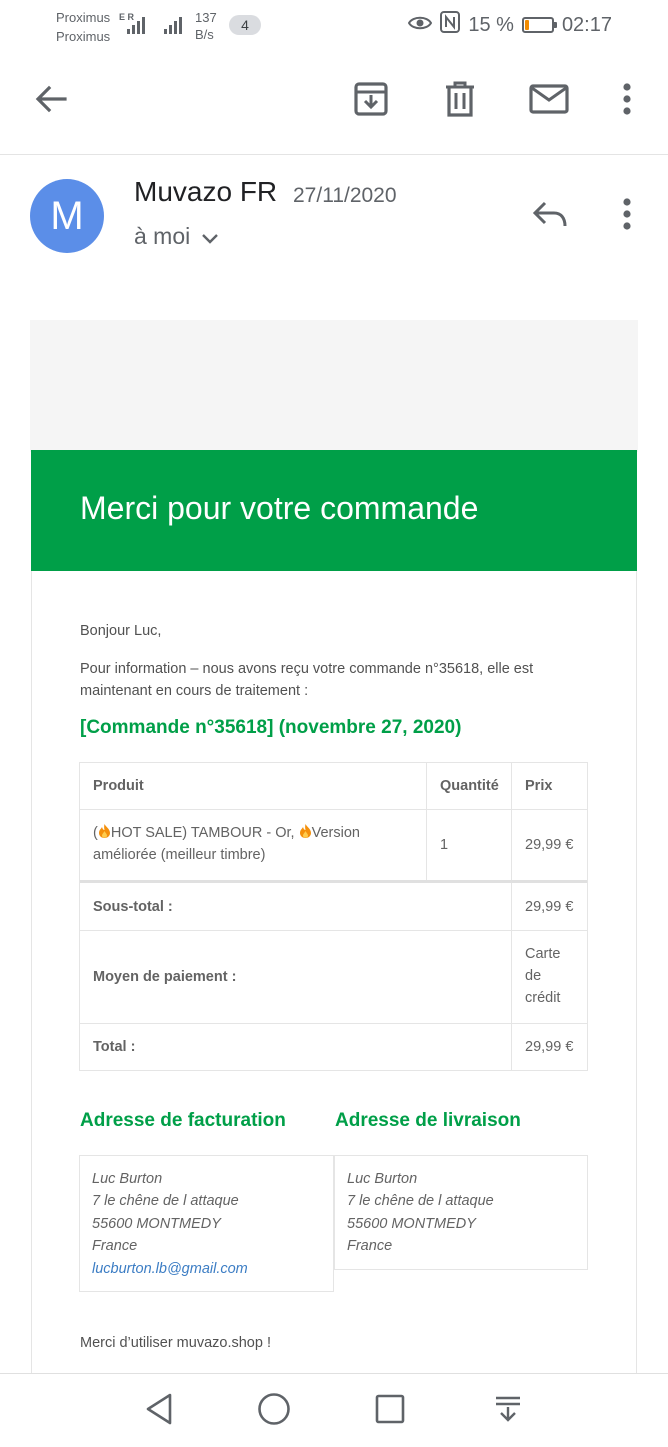 This screenshot has height=1447, width=668. What do you see at coordinates (549, 1047) in the screenshot?
I see `total-value: 29,99 €` at bounding box center [549, 1047].